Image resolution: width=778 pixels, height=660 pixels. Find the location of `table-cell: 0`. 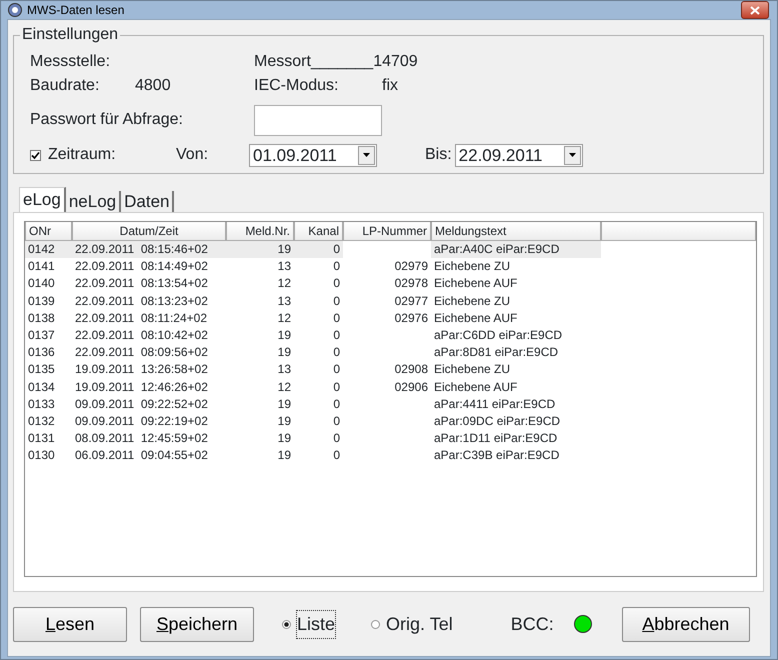

table-cell: 0 is located at coordinates (318, 249).